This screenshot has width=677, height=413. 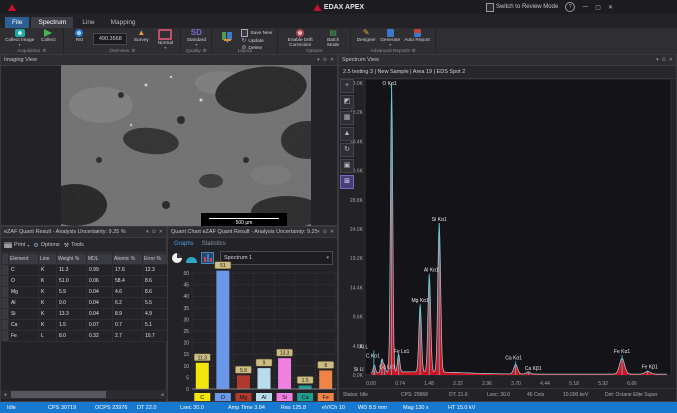 I want to click on table-row: Si K 13.3 0.04 8.9 4.9, so click(x=85, y=314).